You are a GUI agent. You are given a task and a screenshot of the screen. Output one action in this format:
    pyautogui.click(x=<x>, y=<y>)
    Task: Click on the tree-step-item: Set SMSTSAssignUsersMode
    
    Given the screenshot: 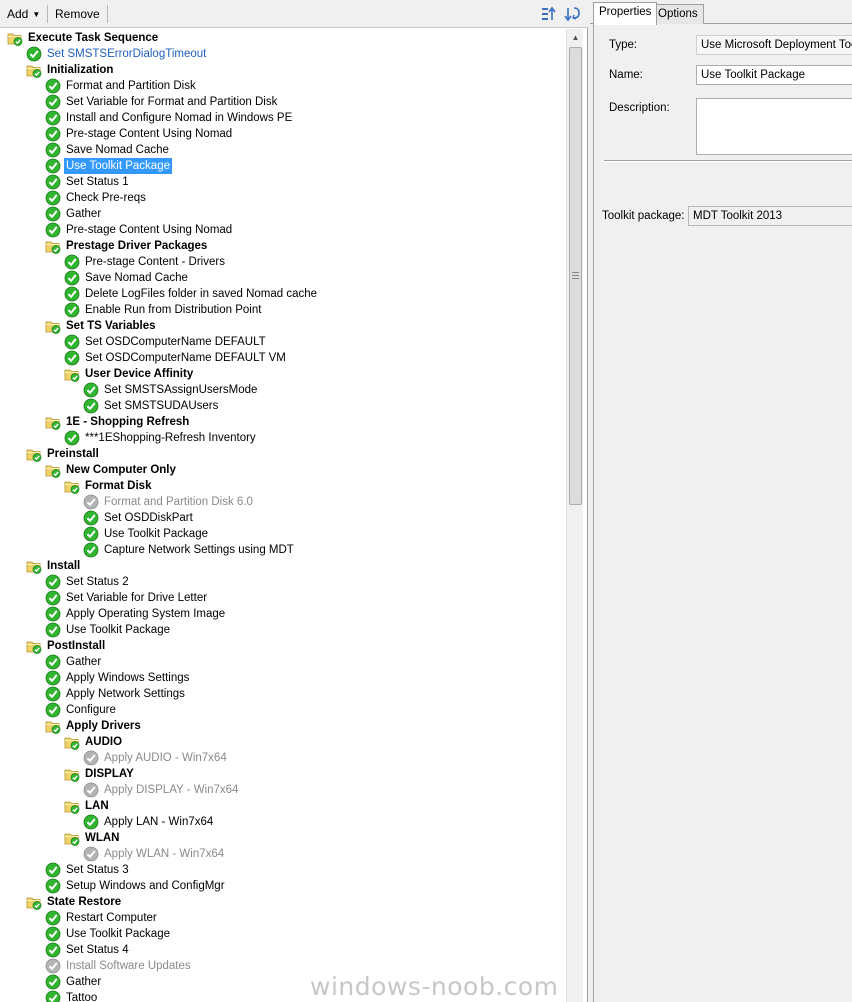 What is the action you would take?
    pyautogui.click(x=324, y=390)
    